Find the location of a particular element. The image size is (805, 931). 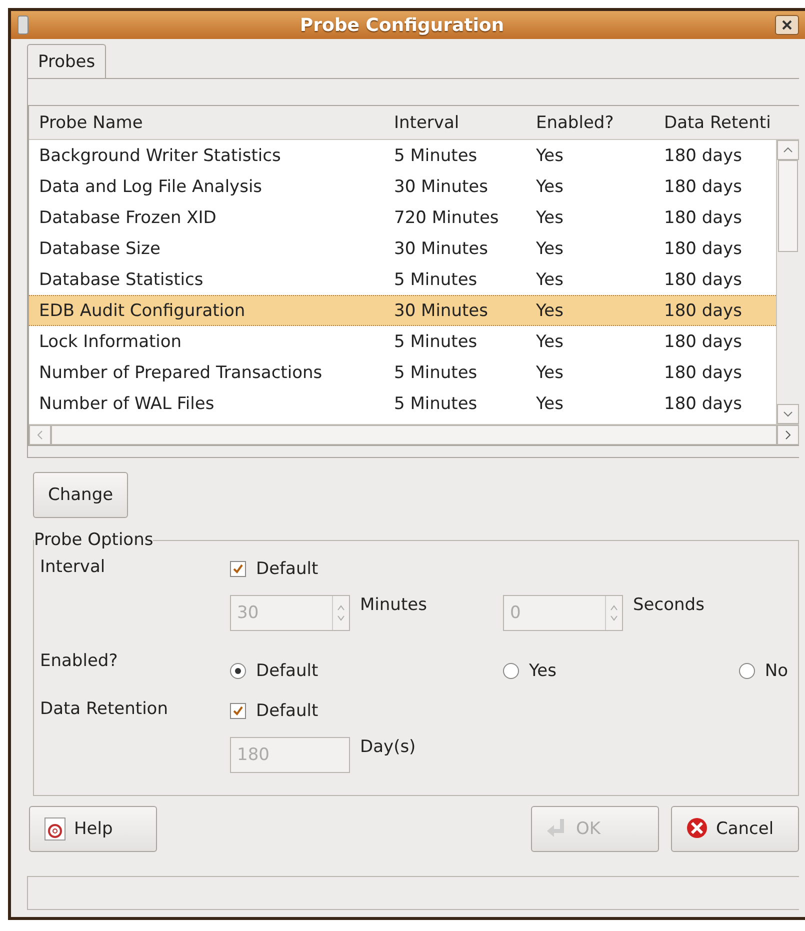

scroll-up-icon is located at coordinates (788, 150).